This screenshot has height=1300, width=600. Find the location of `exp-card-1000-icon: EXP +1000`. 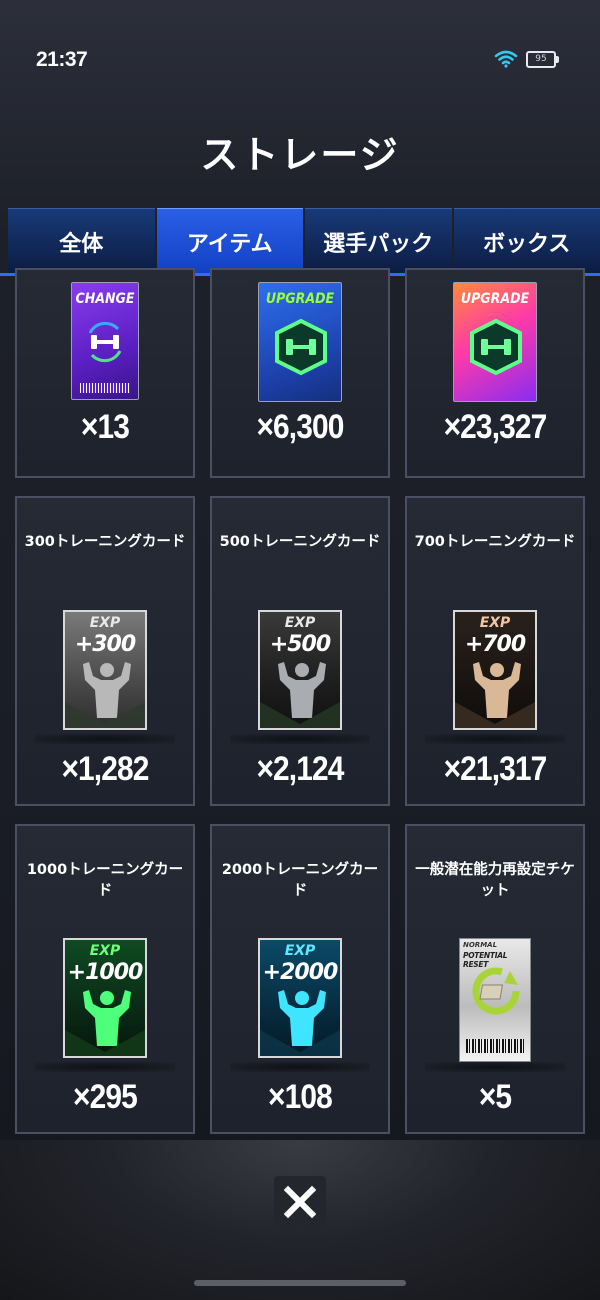

exp-card-1000-icon: EXP +1000 is located at coordinates (105, 998).